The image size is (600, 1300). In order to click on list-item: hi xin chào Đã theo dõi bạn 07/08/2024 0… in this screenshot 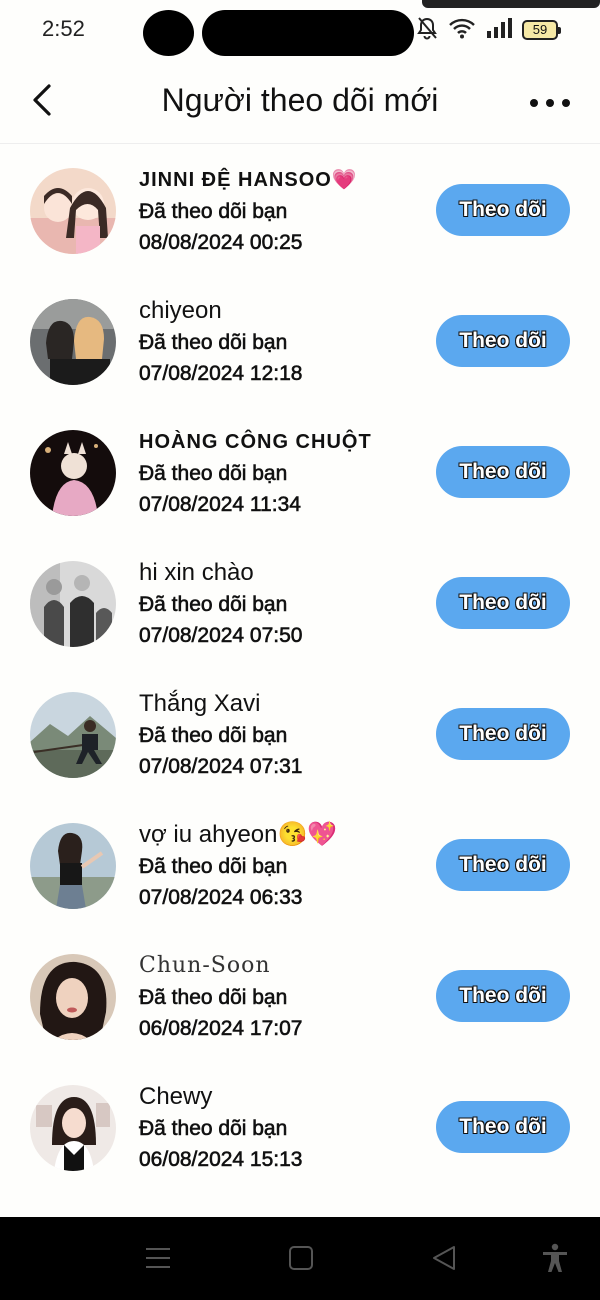, I will do `click(300, 608)`.